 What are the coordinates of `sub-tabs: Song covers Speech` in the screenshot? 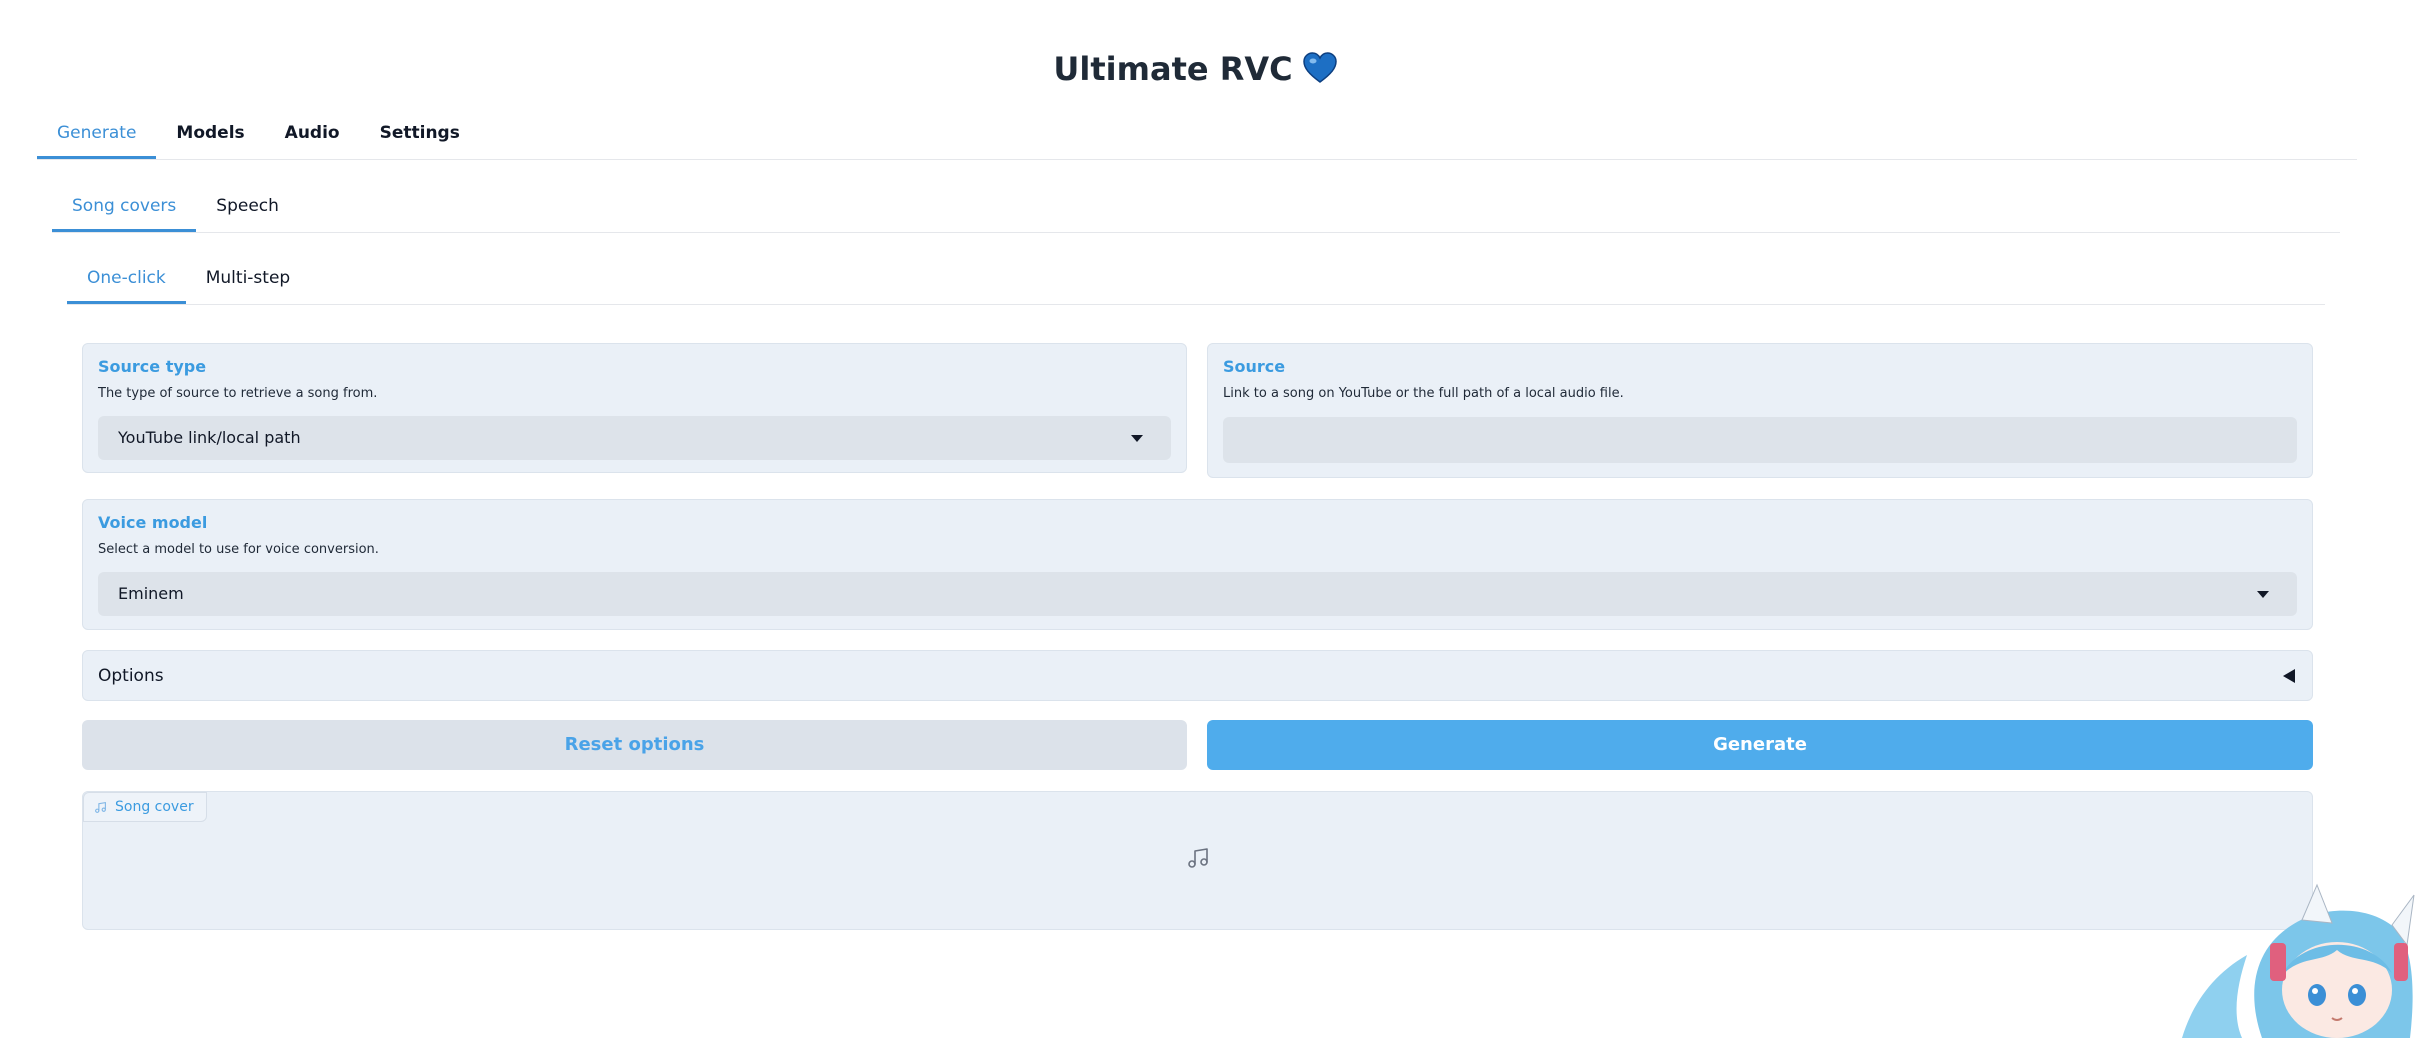 It's located at (1196, 206).